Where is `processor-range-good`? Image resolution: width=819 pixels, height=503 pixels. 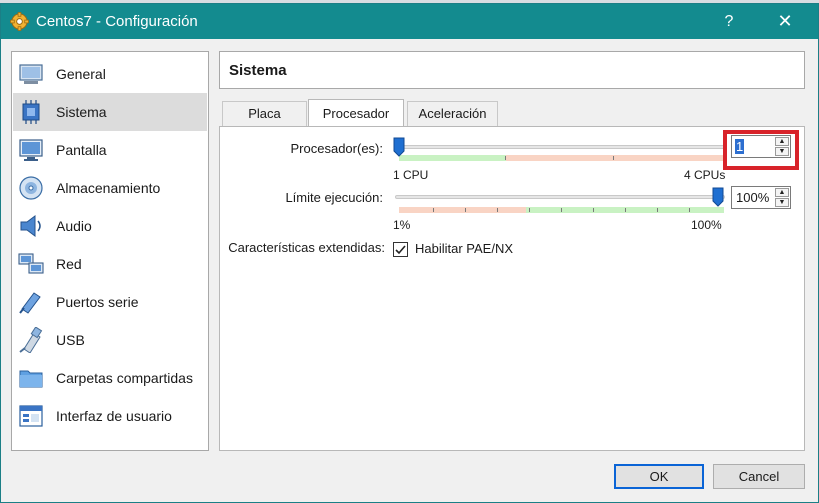 processor-range-good is located at coordinates (452, 158).